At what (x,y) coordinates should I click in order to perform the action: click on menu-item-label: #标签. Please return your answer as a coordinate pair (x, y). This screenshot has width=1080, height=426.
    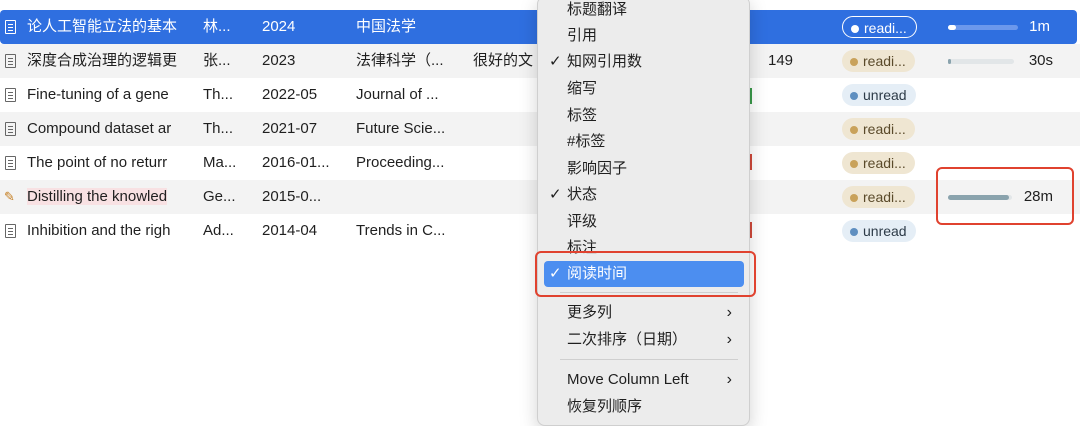
    Looking at the image, I should click on (586, 141).